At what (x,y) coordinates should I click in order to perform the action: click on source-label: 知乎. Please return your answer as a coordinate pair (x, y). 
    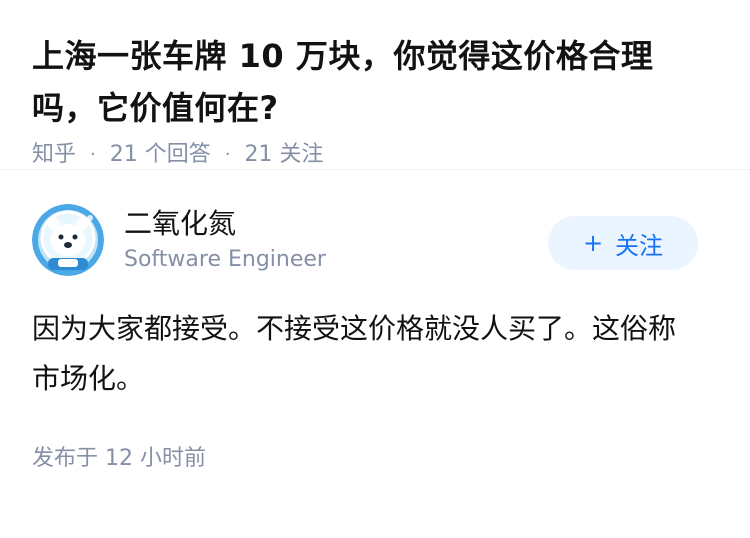
    Looking at the image, I should click on (54, 155).